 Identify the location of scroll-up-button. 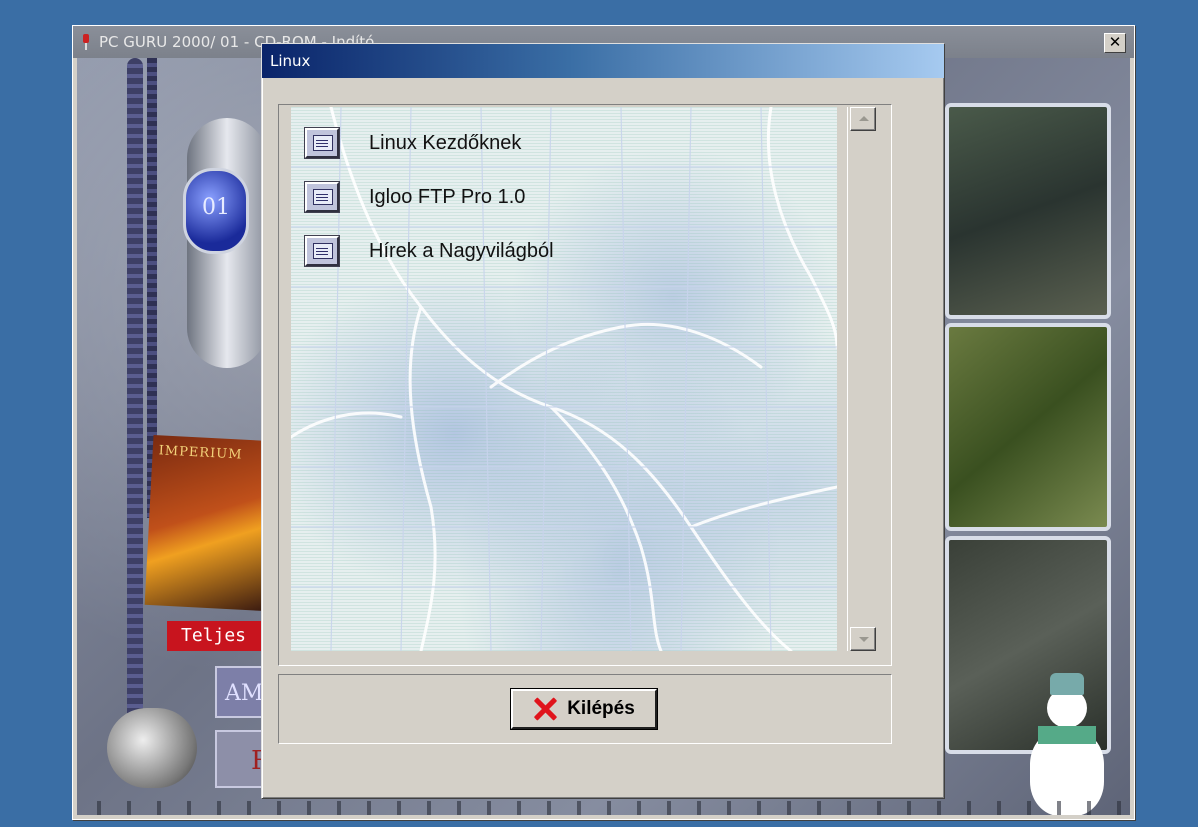
(863, 119).